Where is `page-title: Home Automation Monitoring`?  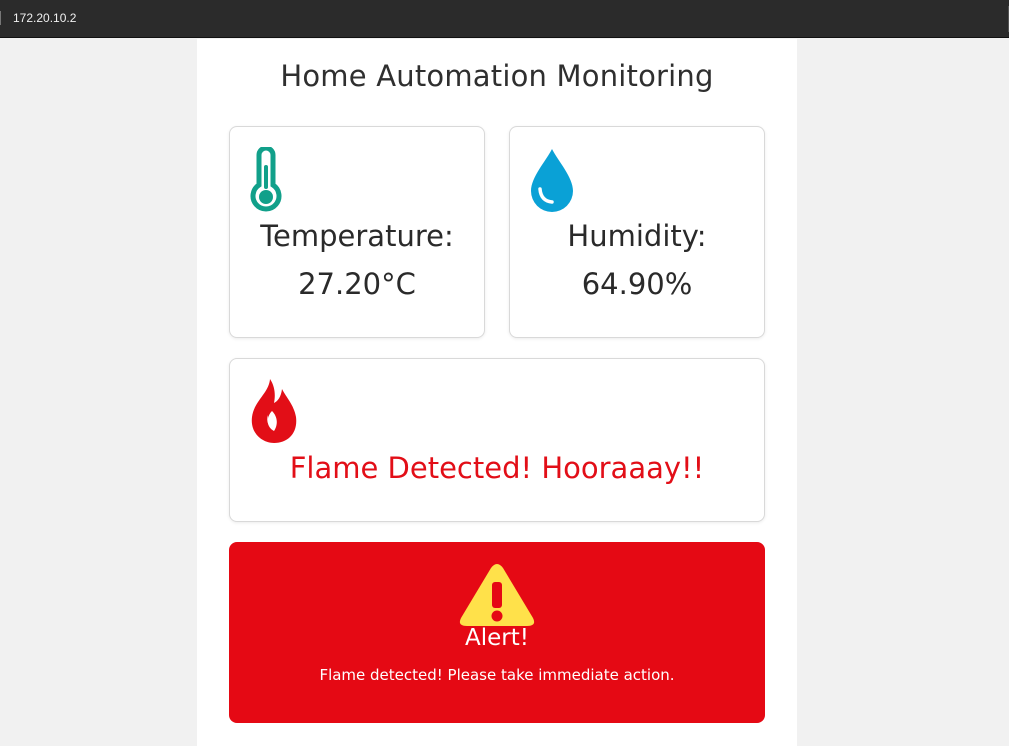 page-title: Home Automation Monitoring is located at coordinates (497, 76).